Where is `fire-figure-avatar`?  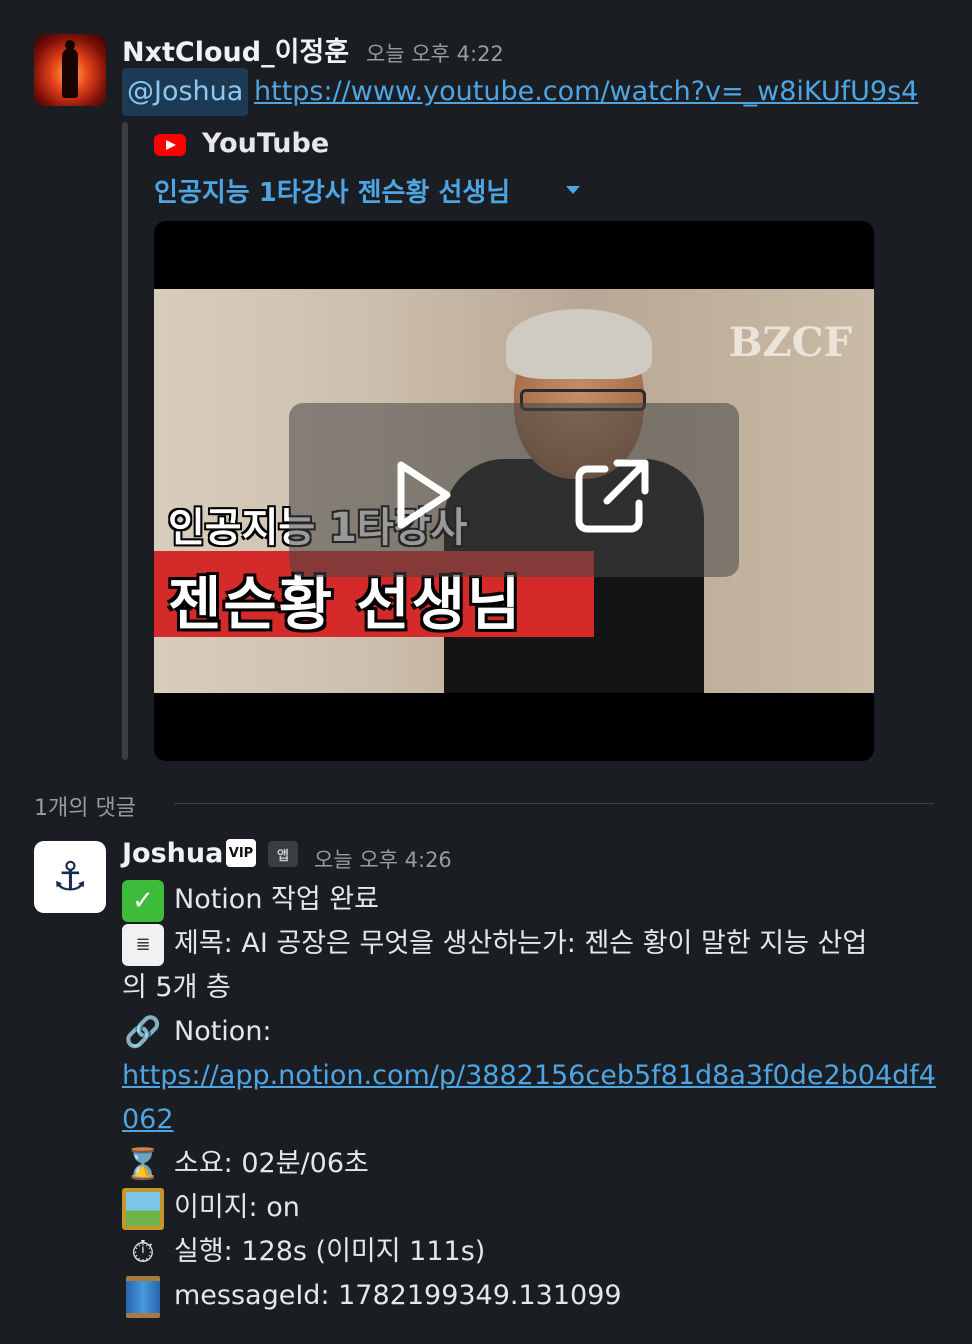 fire-figure-avatar is located at coordinates (70, 69).